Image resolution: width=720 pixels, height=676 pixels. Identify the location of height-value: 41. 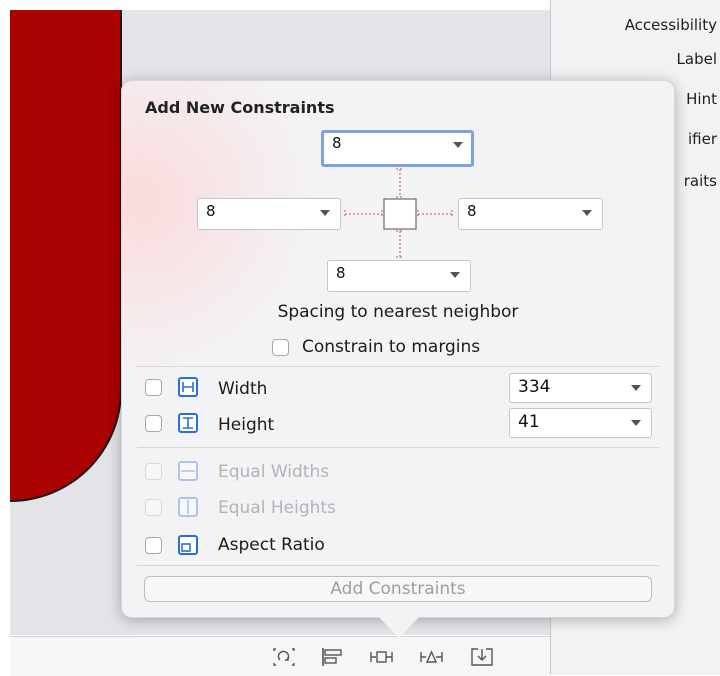
(529, 422).